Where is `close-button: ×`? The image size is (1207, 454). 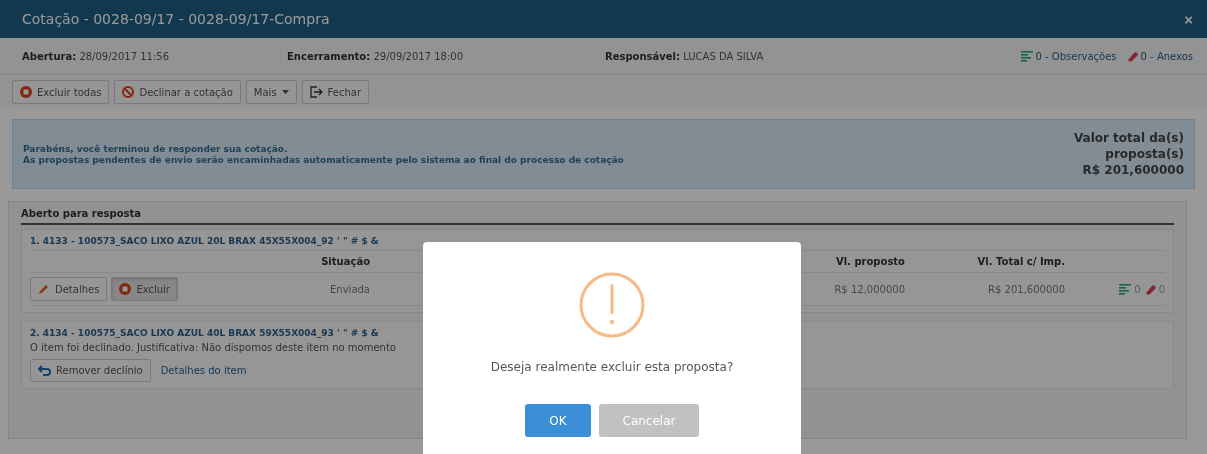
close-button: × is located at coordinates (1188, 19).